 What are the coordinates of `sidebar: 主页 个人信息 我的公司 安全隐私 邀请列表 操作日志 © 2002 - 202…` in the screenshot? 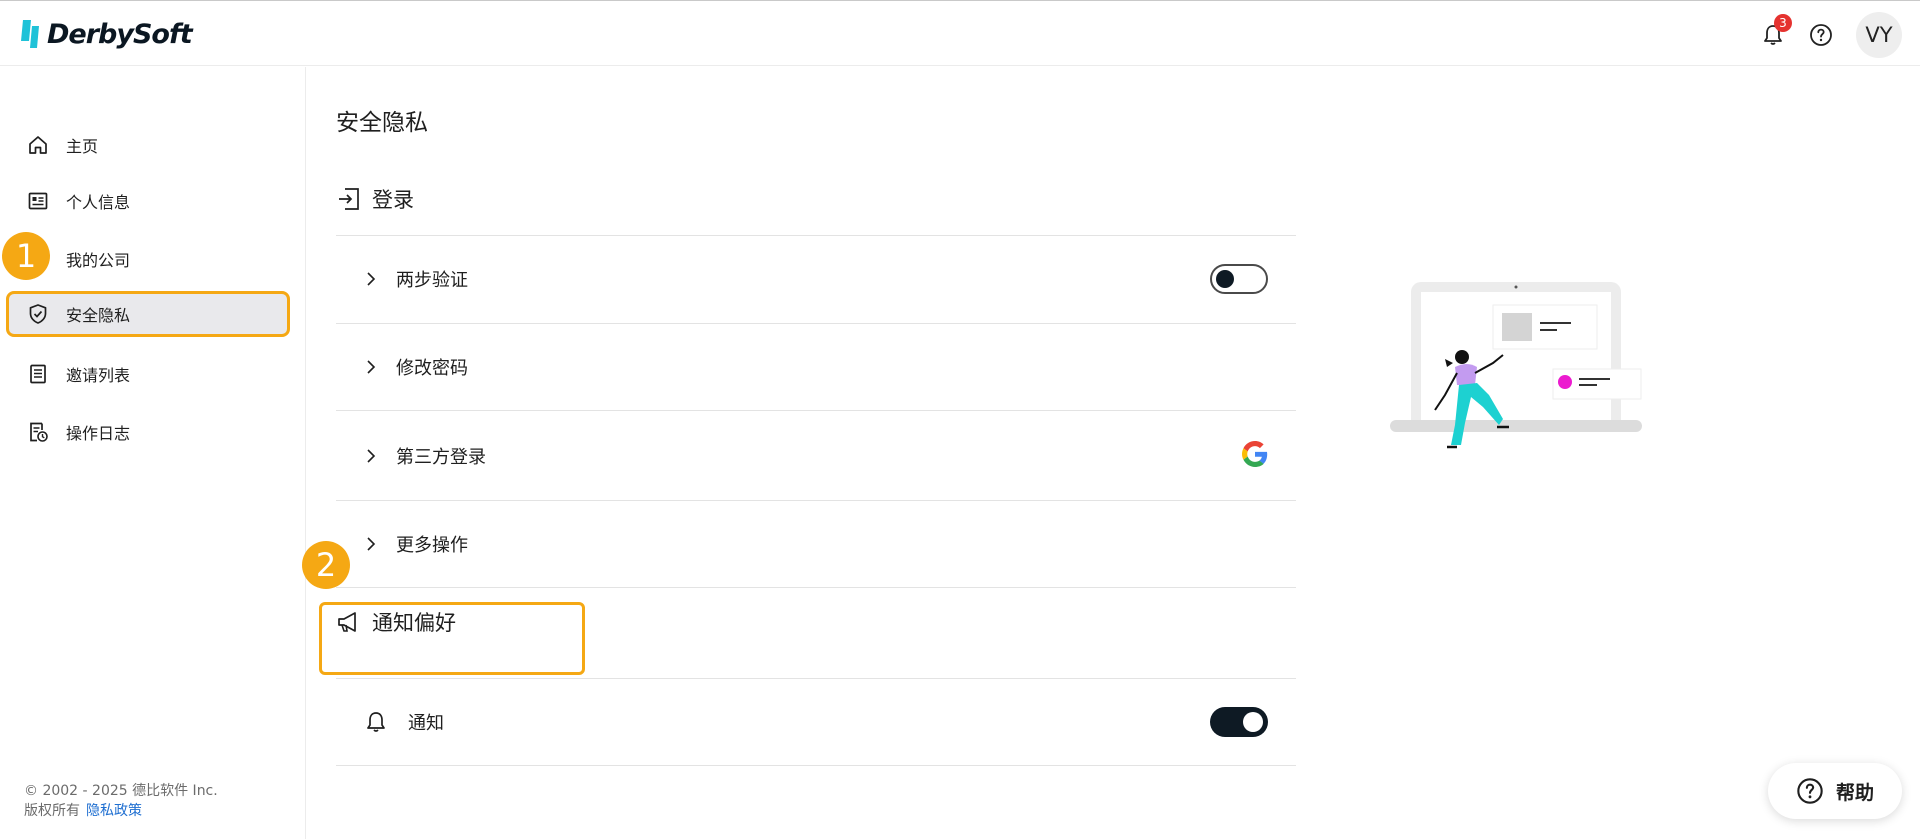 It's located at (153, 453).